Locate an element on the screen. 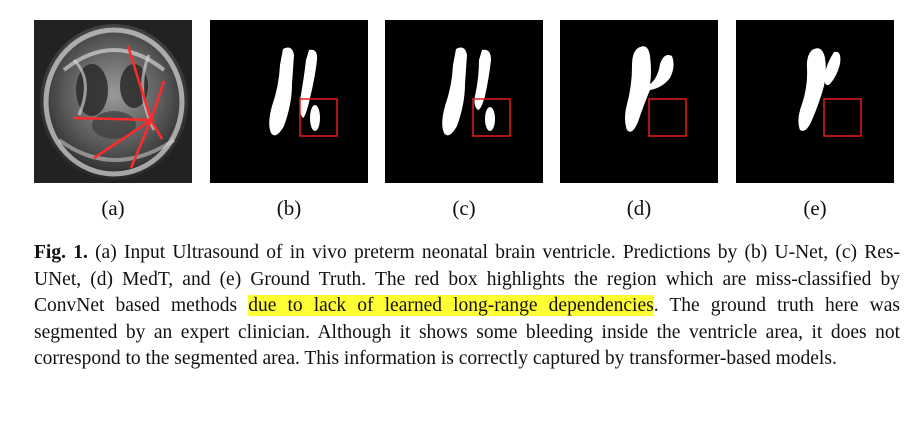 This screenshot has width=918, height=431. subfigure-label-e: (e) is located at coordinates (815, 208).